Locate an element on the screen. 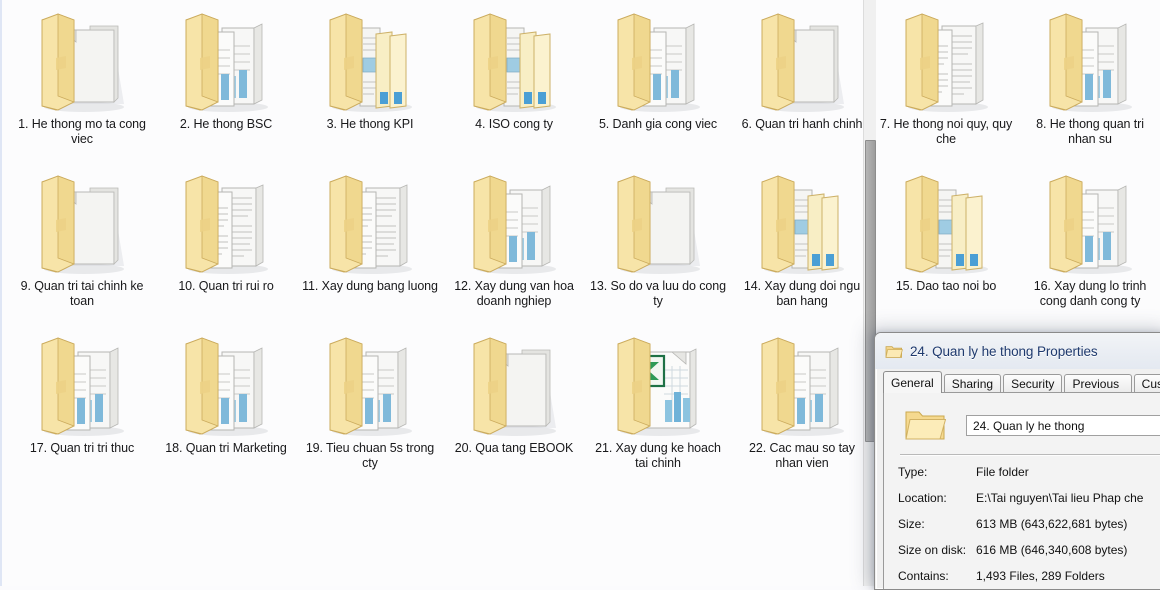 Image resolution: width=1160 pixels, height=590 pixels. tab-previous-versions: Previous Versions is located at coordinates (1098, 392).